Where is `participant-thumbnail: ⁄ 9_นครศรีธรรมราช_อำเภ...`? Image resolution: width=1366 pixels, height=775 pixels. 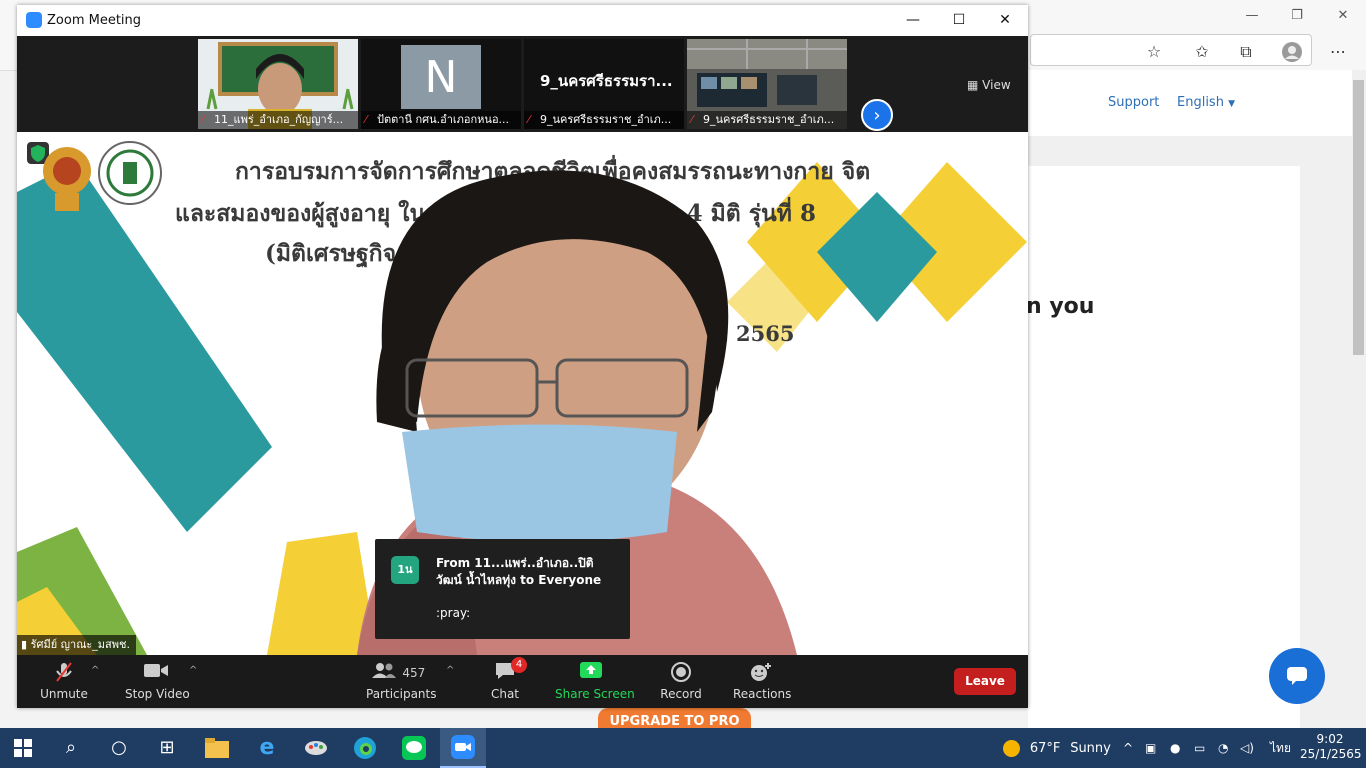
participant-thumbnail: ⁄ 9_นครศรีธรรมราช_อำเภ... is located at coordinates (767, 84).